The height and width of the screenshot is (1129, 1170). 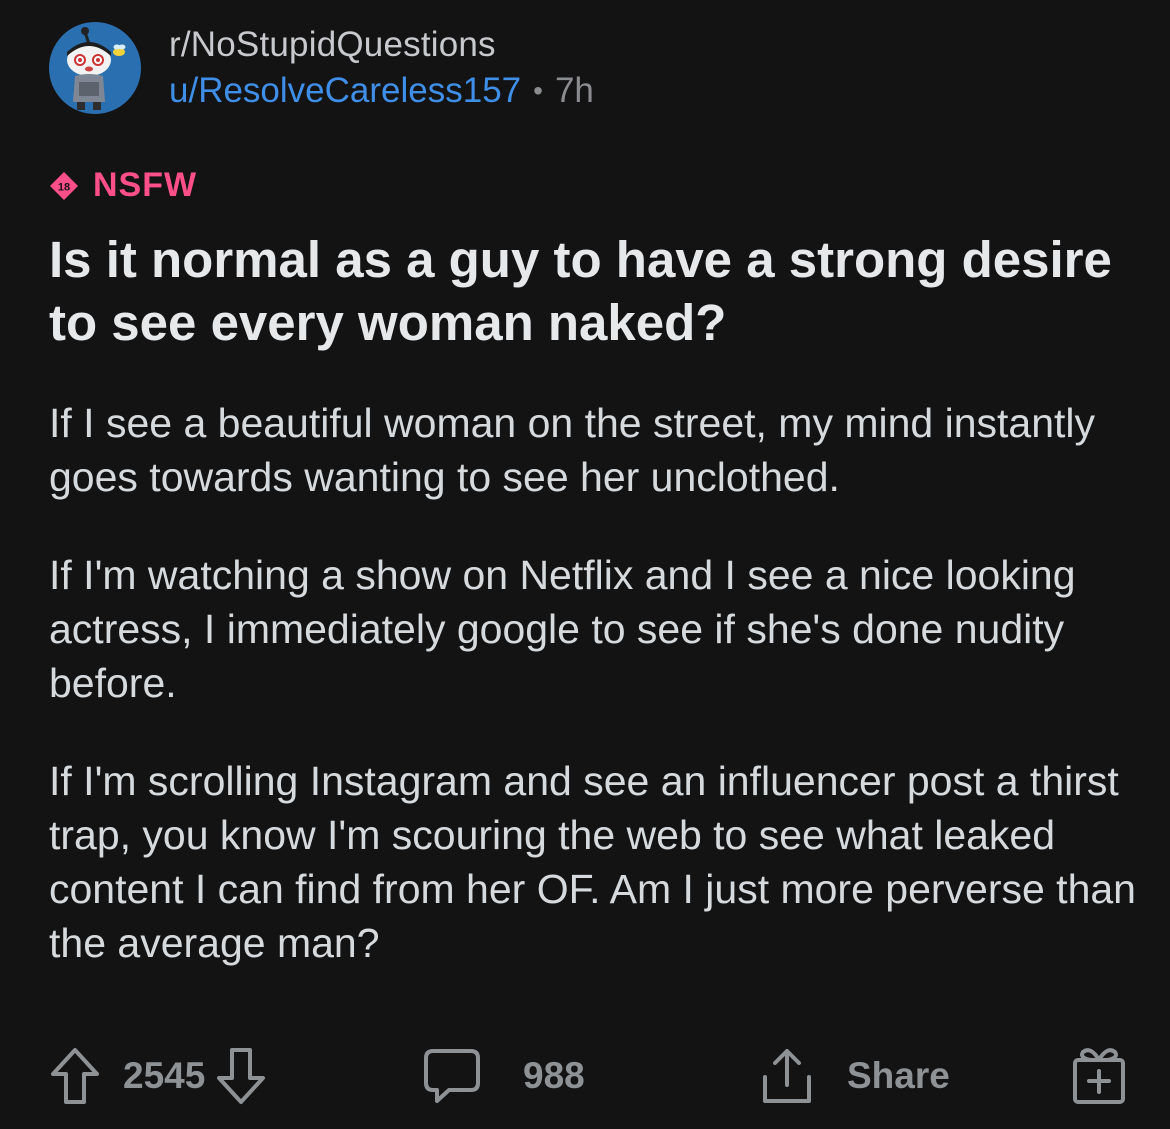 I want to click on downvote-arrow-icon, so click(x=241, y=1076).